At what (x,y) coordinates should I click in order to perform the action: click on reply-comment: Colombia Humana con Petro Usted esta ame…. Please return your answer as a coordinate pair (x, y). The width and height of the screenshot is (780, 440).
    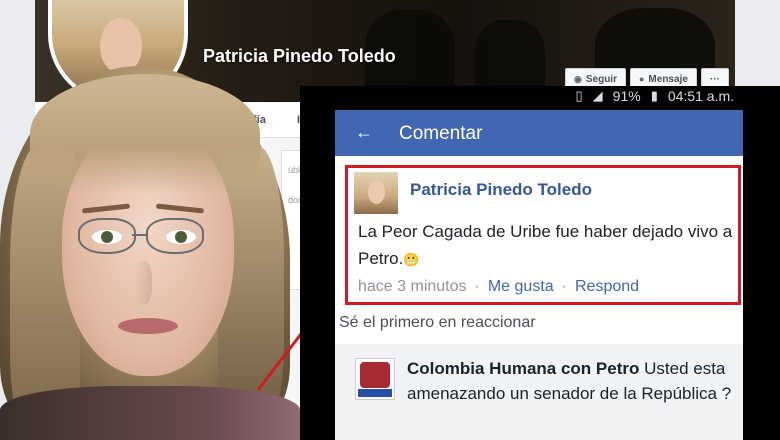
    Looking at the image, I should click on (539, 392).